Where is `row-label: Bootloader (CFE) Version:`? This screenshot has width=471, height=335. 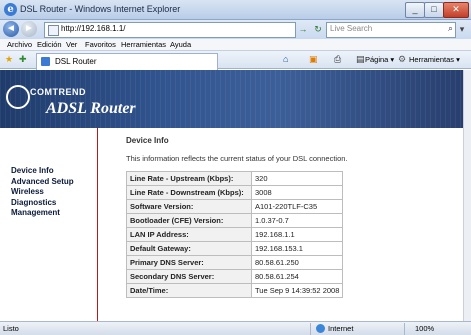 row-label: Bootloader (CFE) Version: is located at coordinates (189, 220).